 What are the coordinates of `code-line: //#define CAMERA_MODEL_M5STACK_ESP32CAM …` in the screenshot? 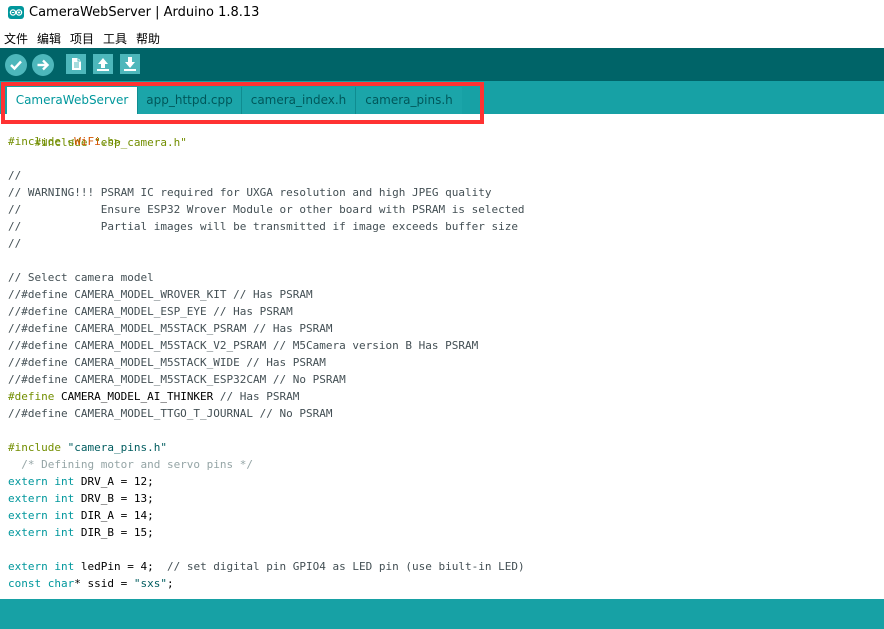 It's located at (177, 379).